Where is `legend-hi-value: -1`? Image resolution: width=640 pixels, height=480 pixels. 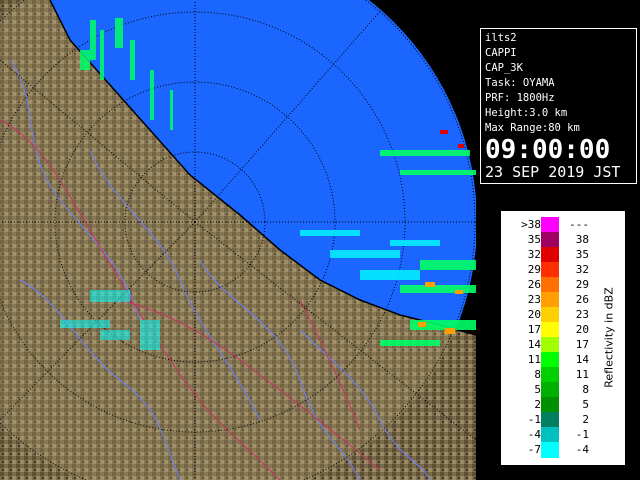 legend-hi-value: -1 is located at coordinates (582, 434).